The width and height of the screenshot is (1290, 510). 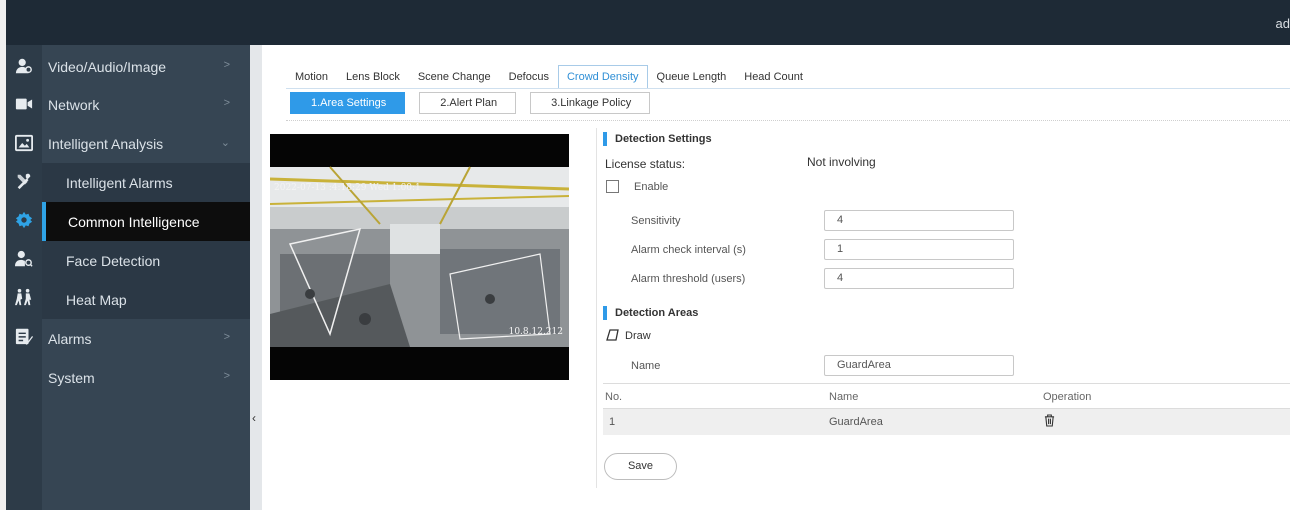 I want to click on sensitivity-label: Sensitivity, so click(x=656, y=221).